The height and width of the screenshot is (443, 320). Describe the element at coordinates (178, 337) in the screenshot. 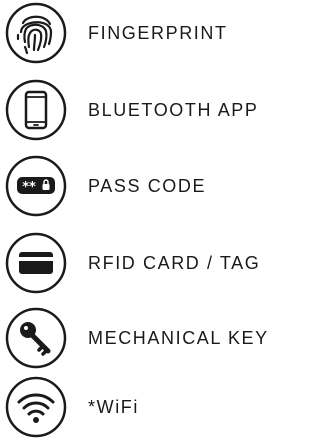

I see `feature-label: MECHANICAL KEY` at that location.